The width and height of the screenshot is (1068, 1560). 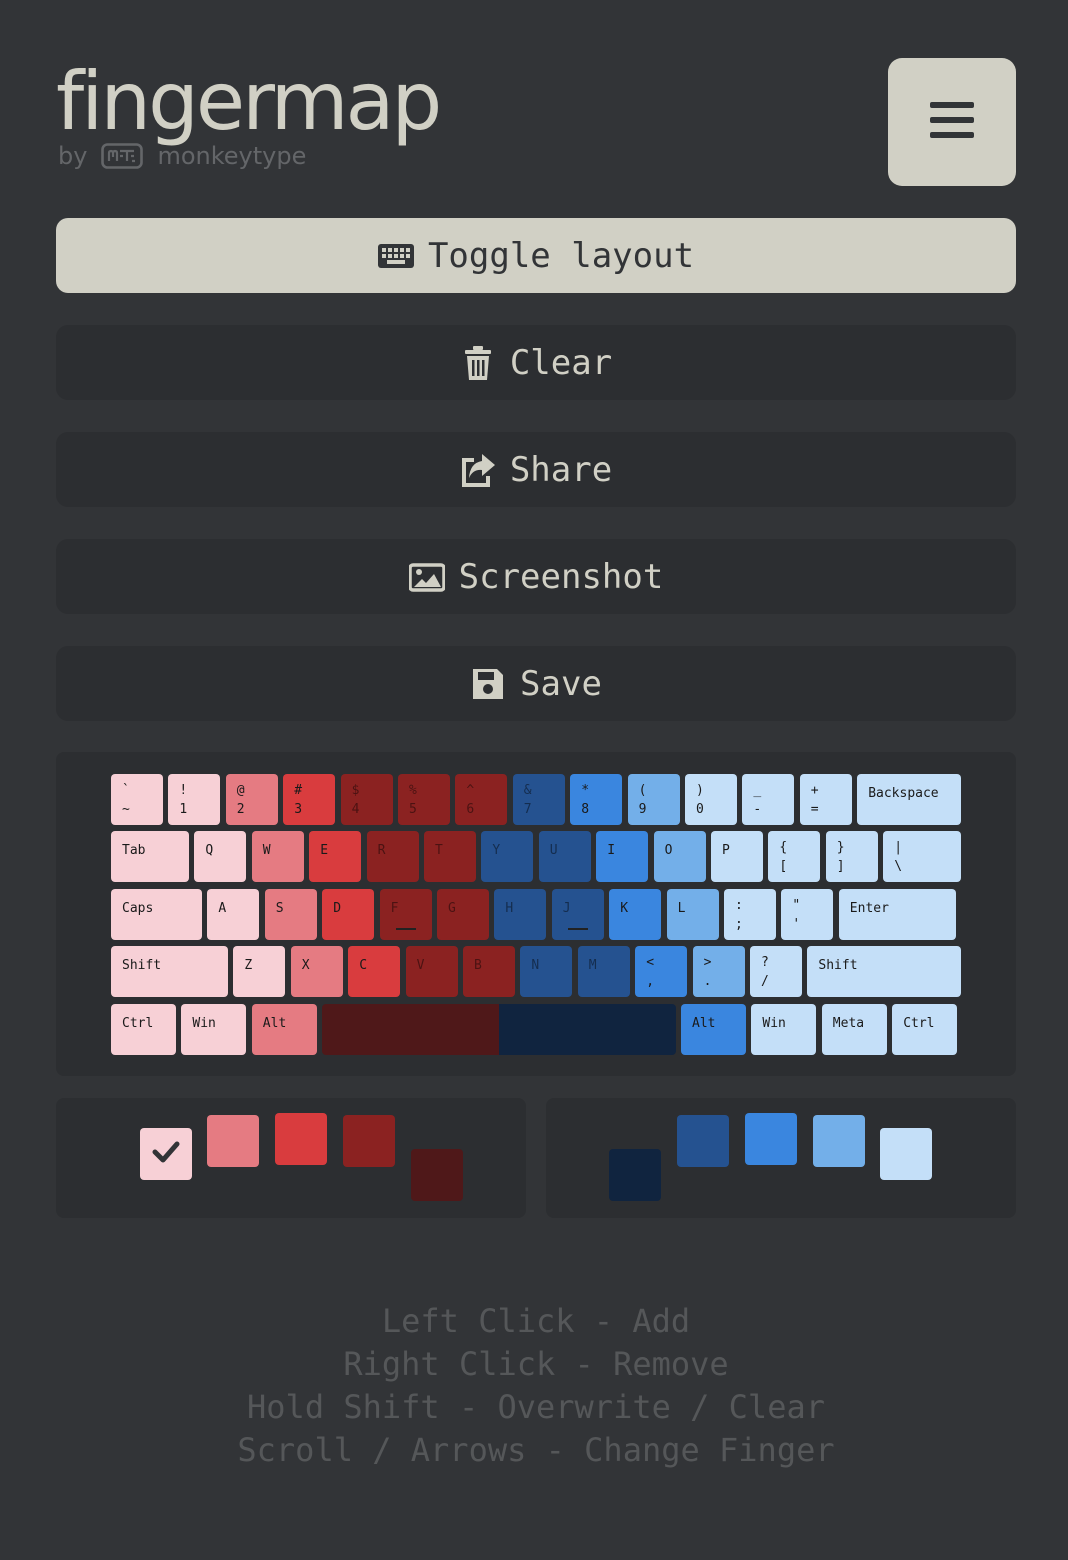 What do you see at coordinates (952, 122) in the screenshot?
I see `menu-button` at bounding box center [952, 122].